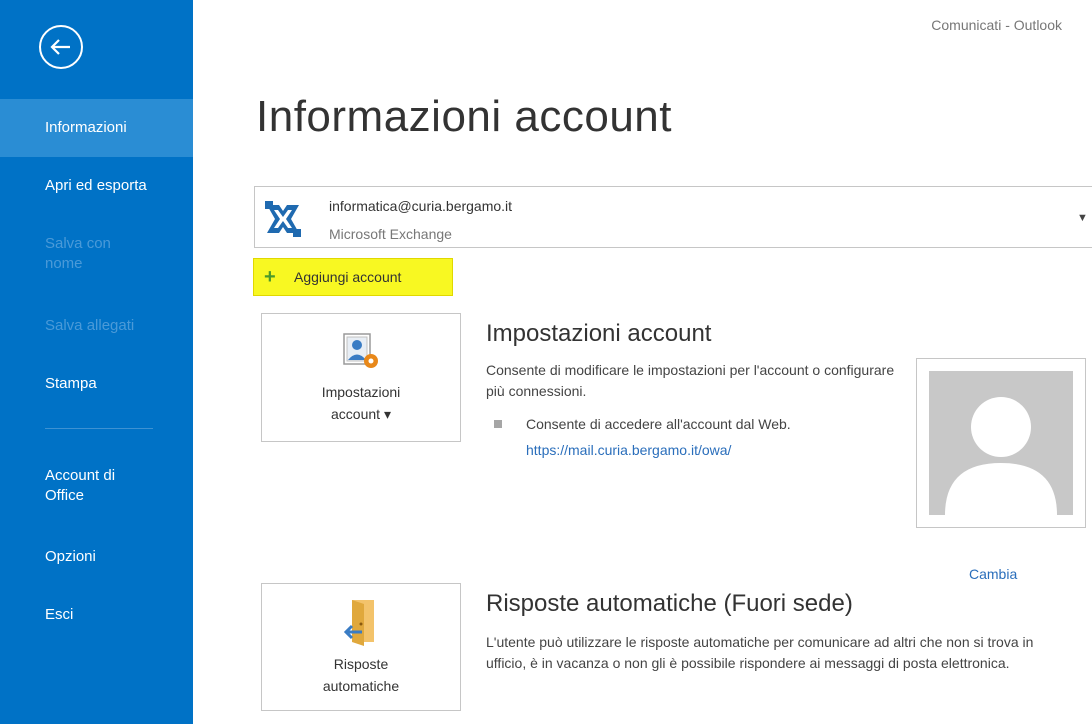 The height and width of the screenshot is (724, 1092). Describe the element at coordinates (78, 253) in the screenshot. I see `nav-item-label: Salva con nome` at that location.